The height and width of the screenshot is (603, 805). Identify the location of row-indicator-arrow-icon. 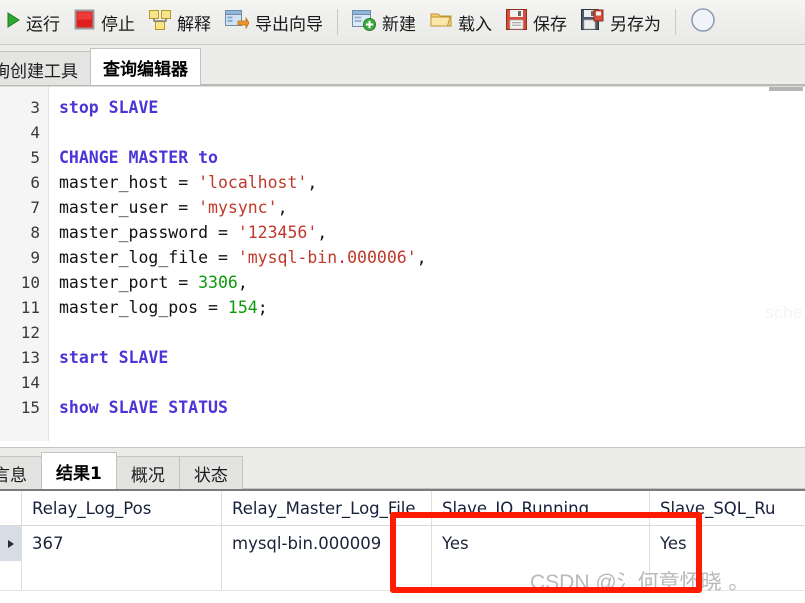
(10, 543).